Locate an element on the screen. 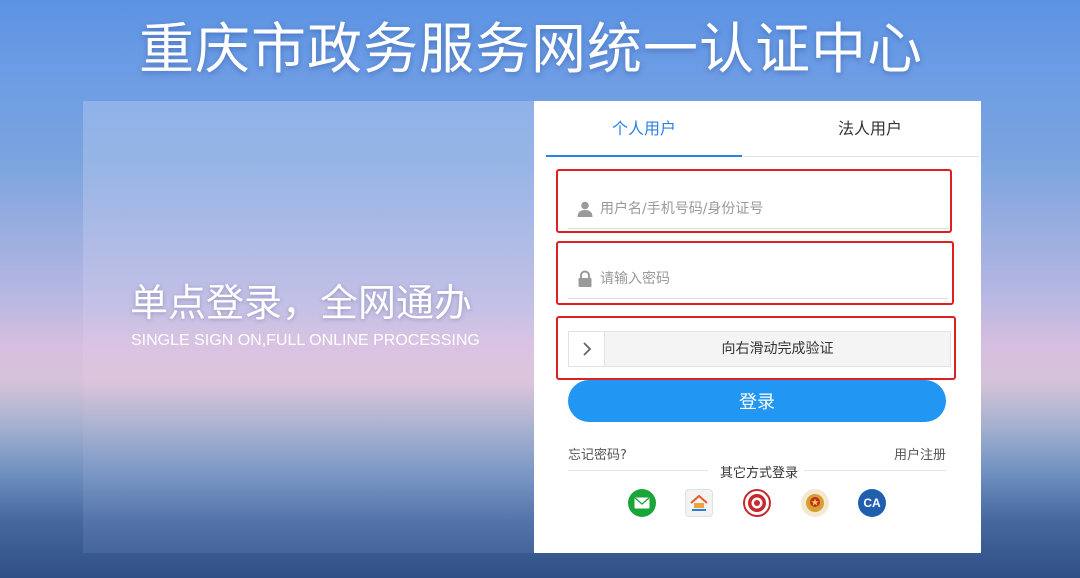  password-input is located at coordinates (765, 278).